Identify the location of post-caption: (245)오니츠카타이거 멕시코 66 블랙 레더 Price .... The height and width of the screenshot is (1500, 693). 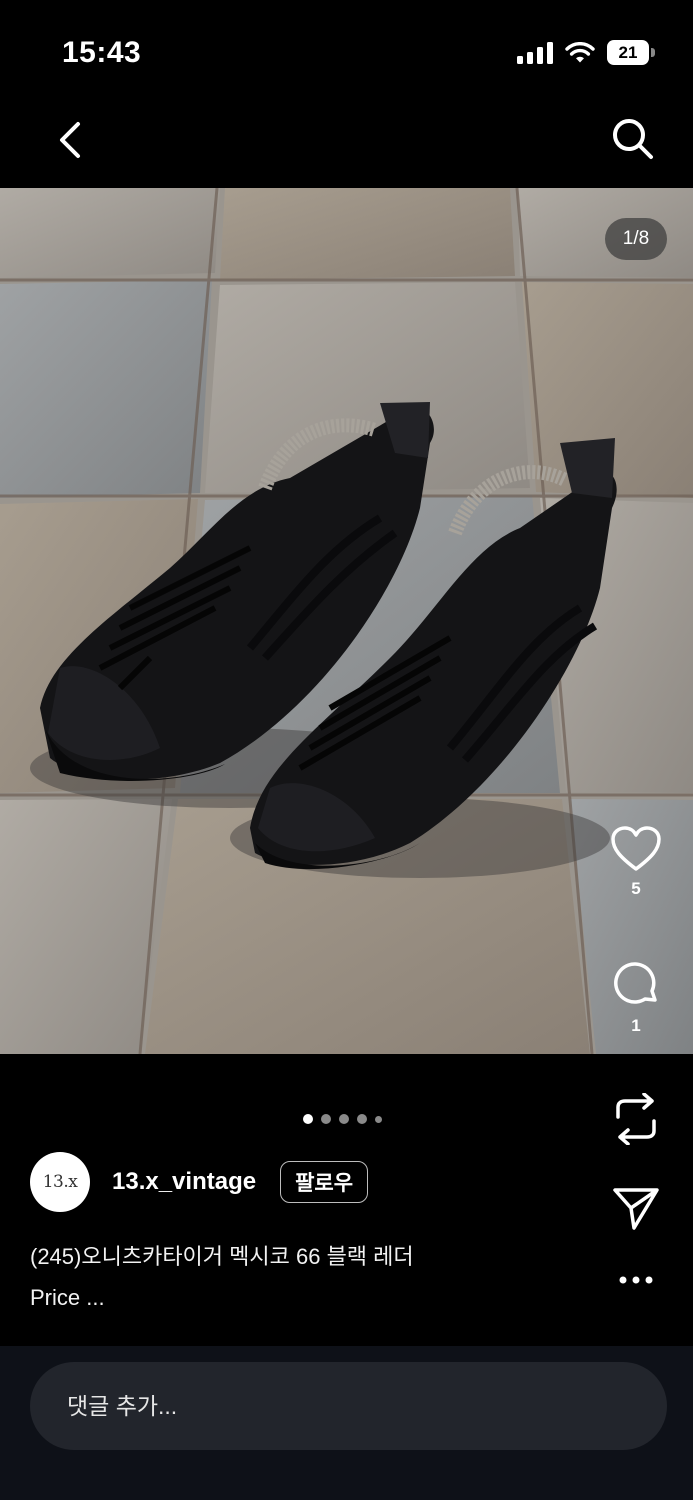
(310, 1277).